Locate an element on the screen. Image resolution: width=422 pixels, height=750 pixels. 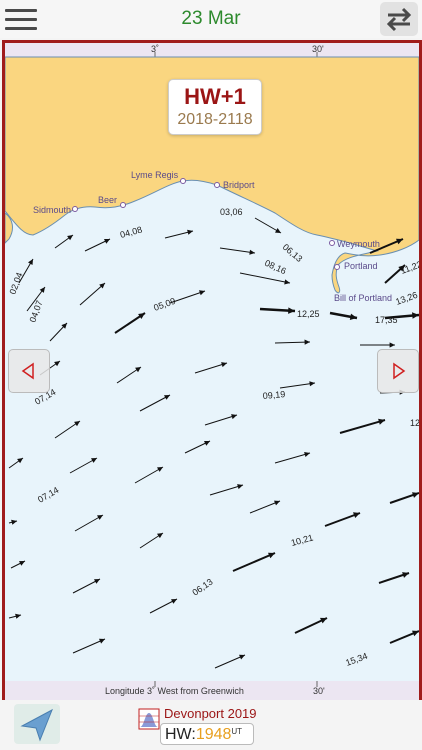
place-portland: Portland is located at coordinates (361, 266).